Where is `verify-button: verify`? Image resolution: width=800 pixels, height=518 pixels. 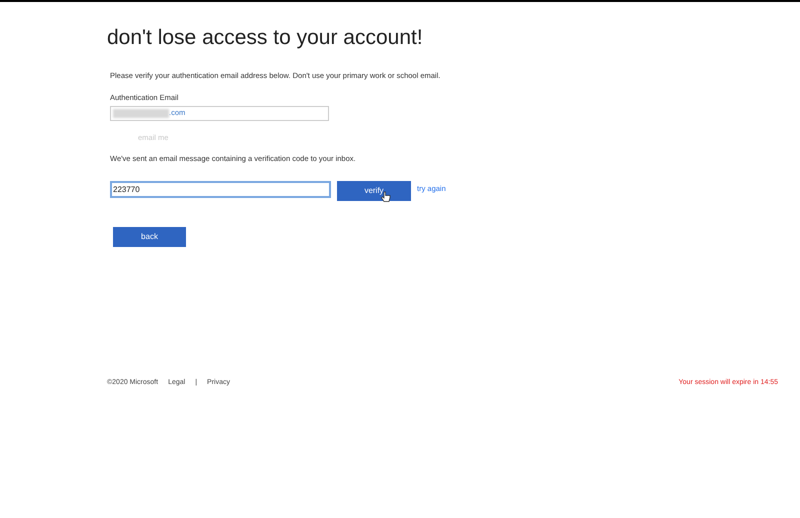
verify-button: verify is located at coordinates (374, 191).